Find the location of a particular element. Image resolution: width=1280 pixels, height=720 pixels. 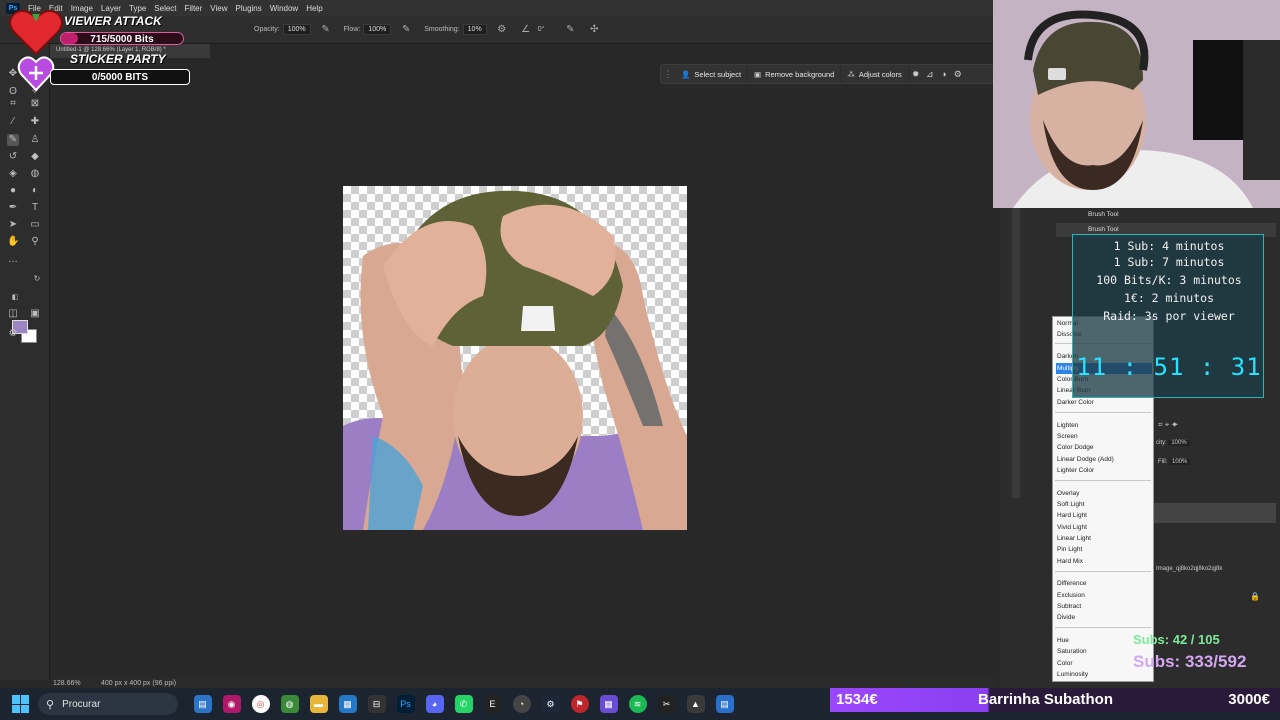

drag-handle-icon: ⋮ is located at coordinates (668, 74).